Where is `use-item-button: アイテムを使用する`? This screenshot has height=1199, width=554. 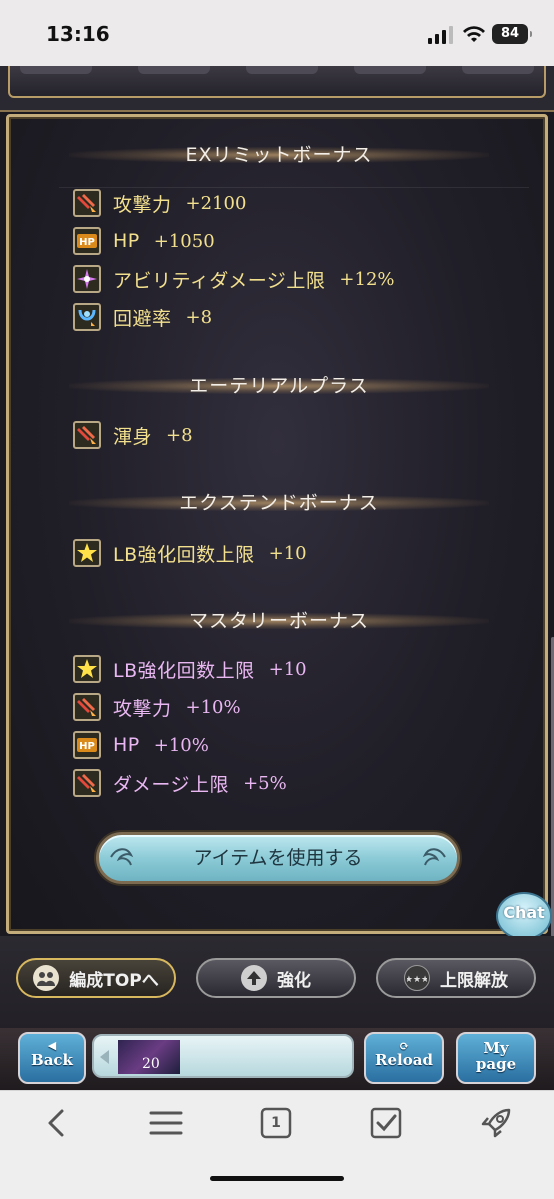
use-item-button: アイテムを使用する is located at coordinates (278, 858).